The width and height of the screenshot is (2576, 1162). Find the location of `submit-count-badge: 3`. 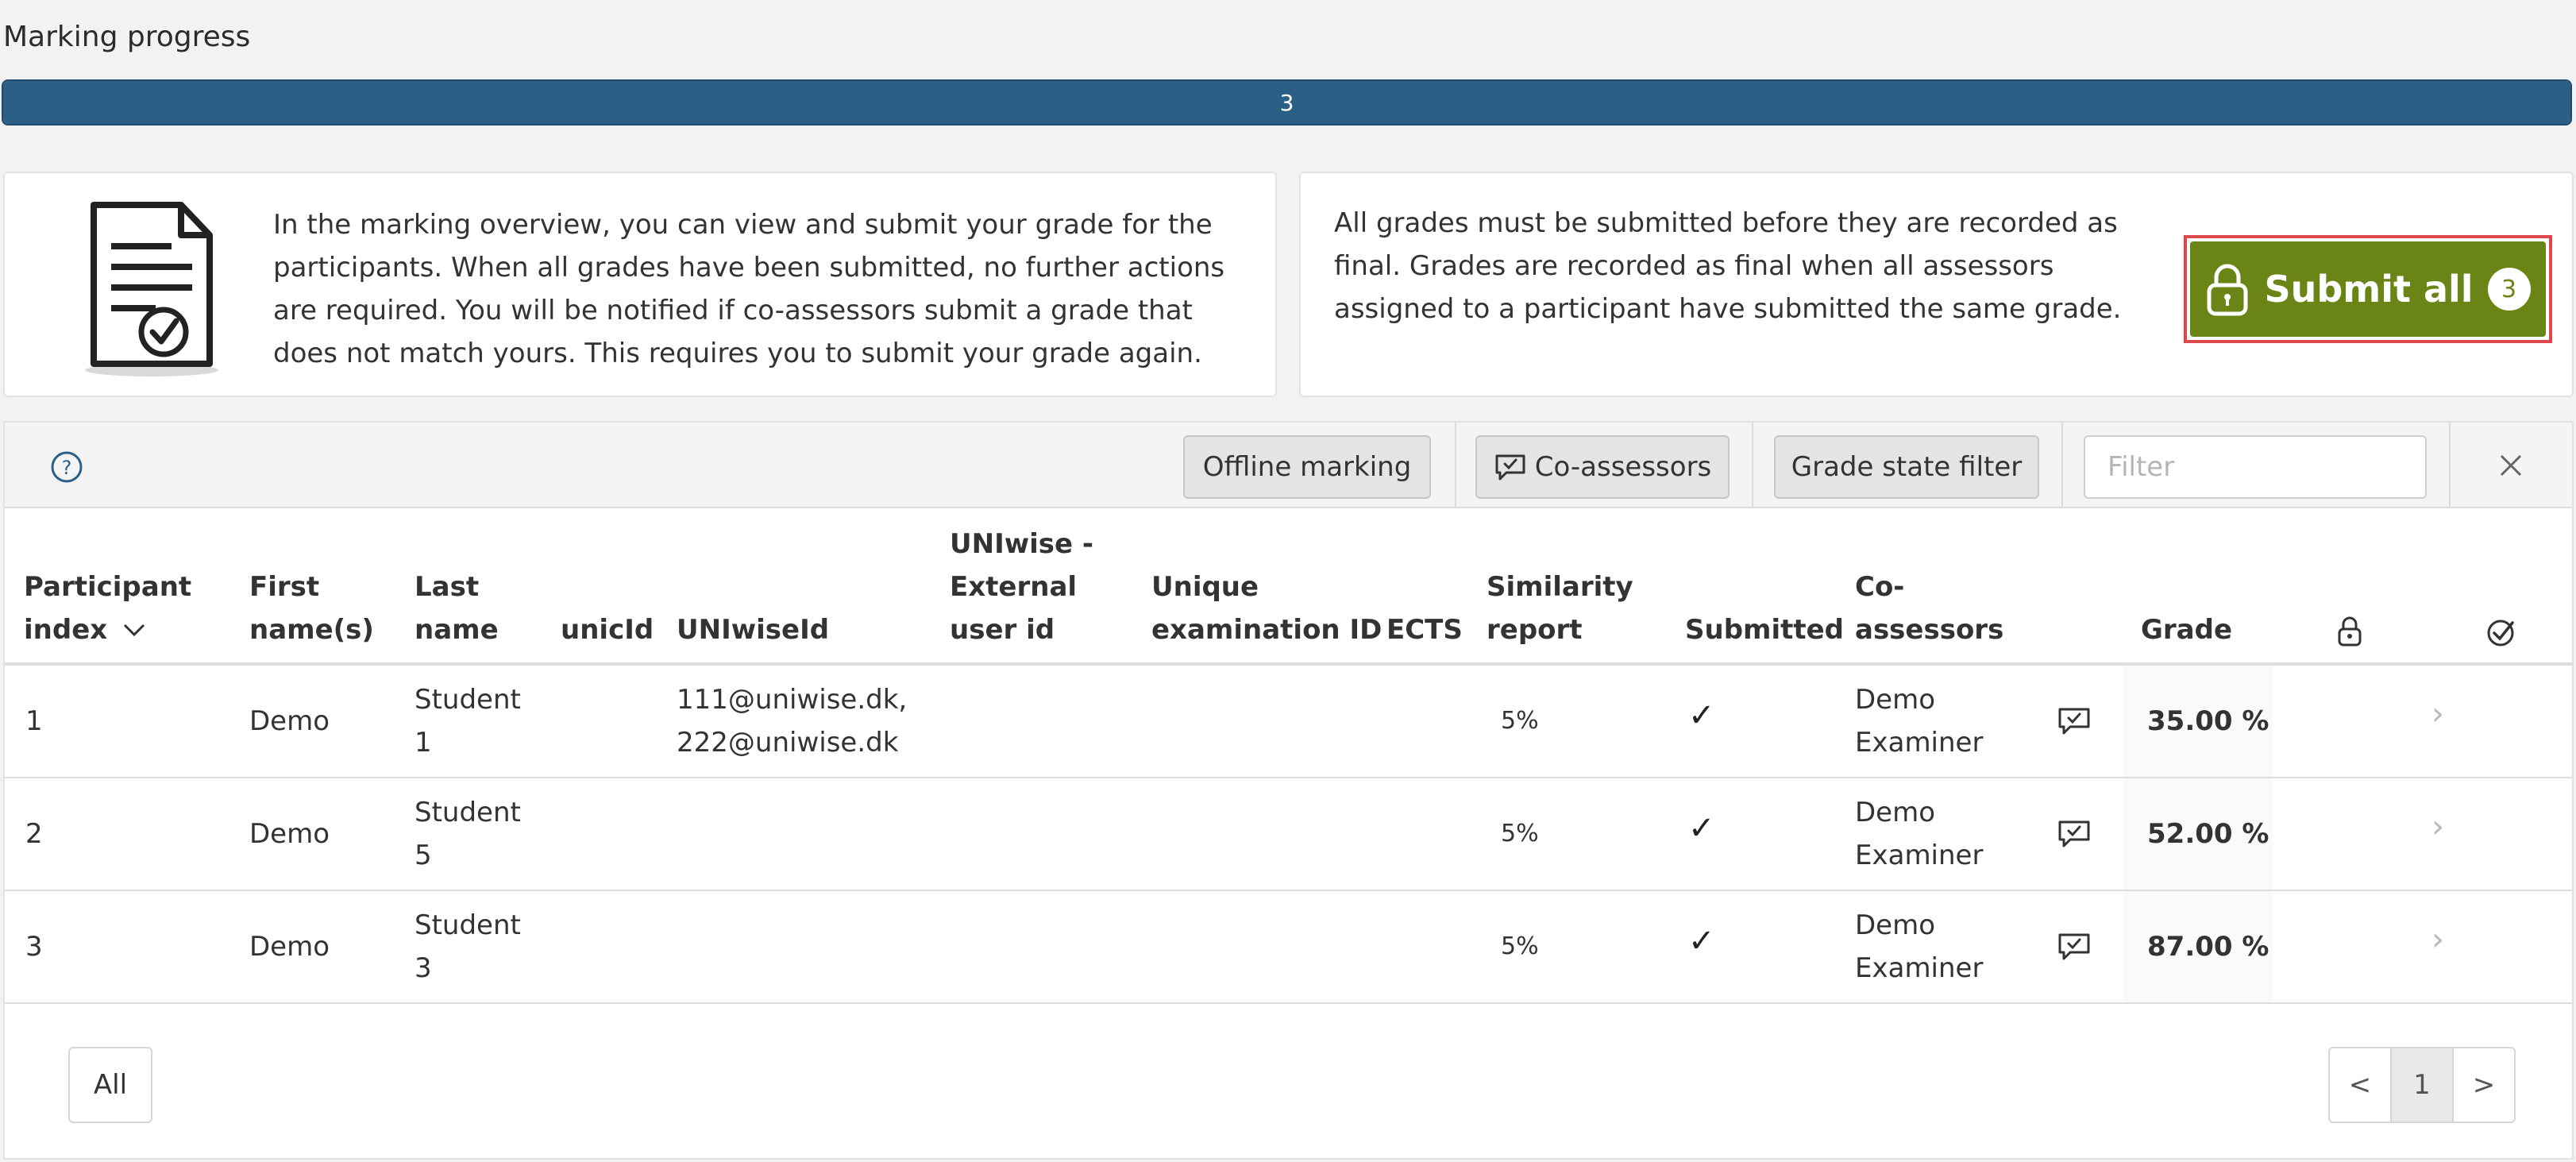

submit-count-badge: 3 is located at coordinates (2509, 289).